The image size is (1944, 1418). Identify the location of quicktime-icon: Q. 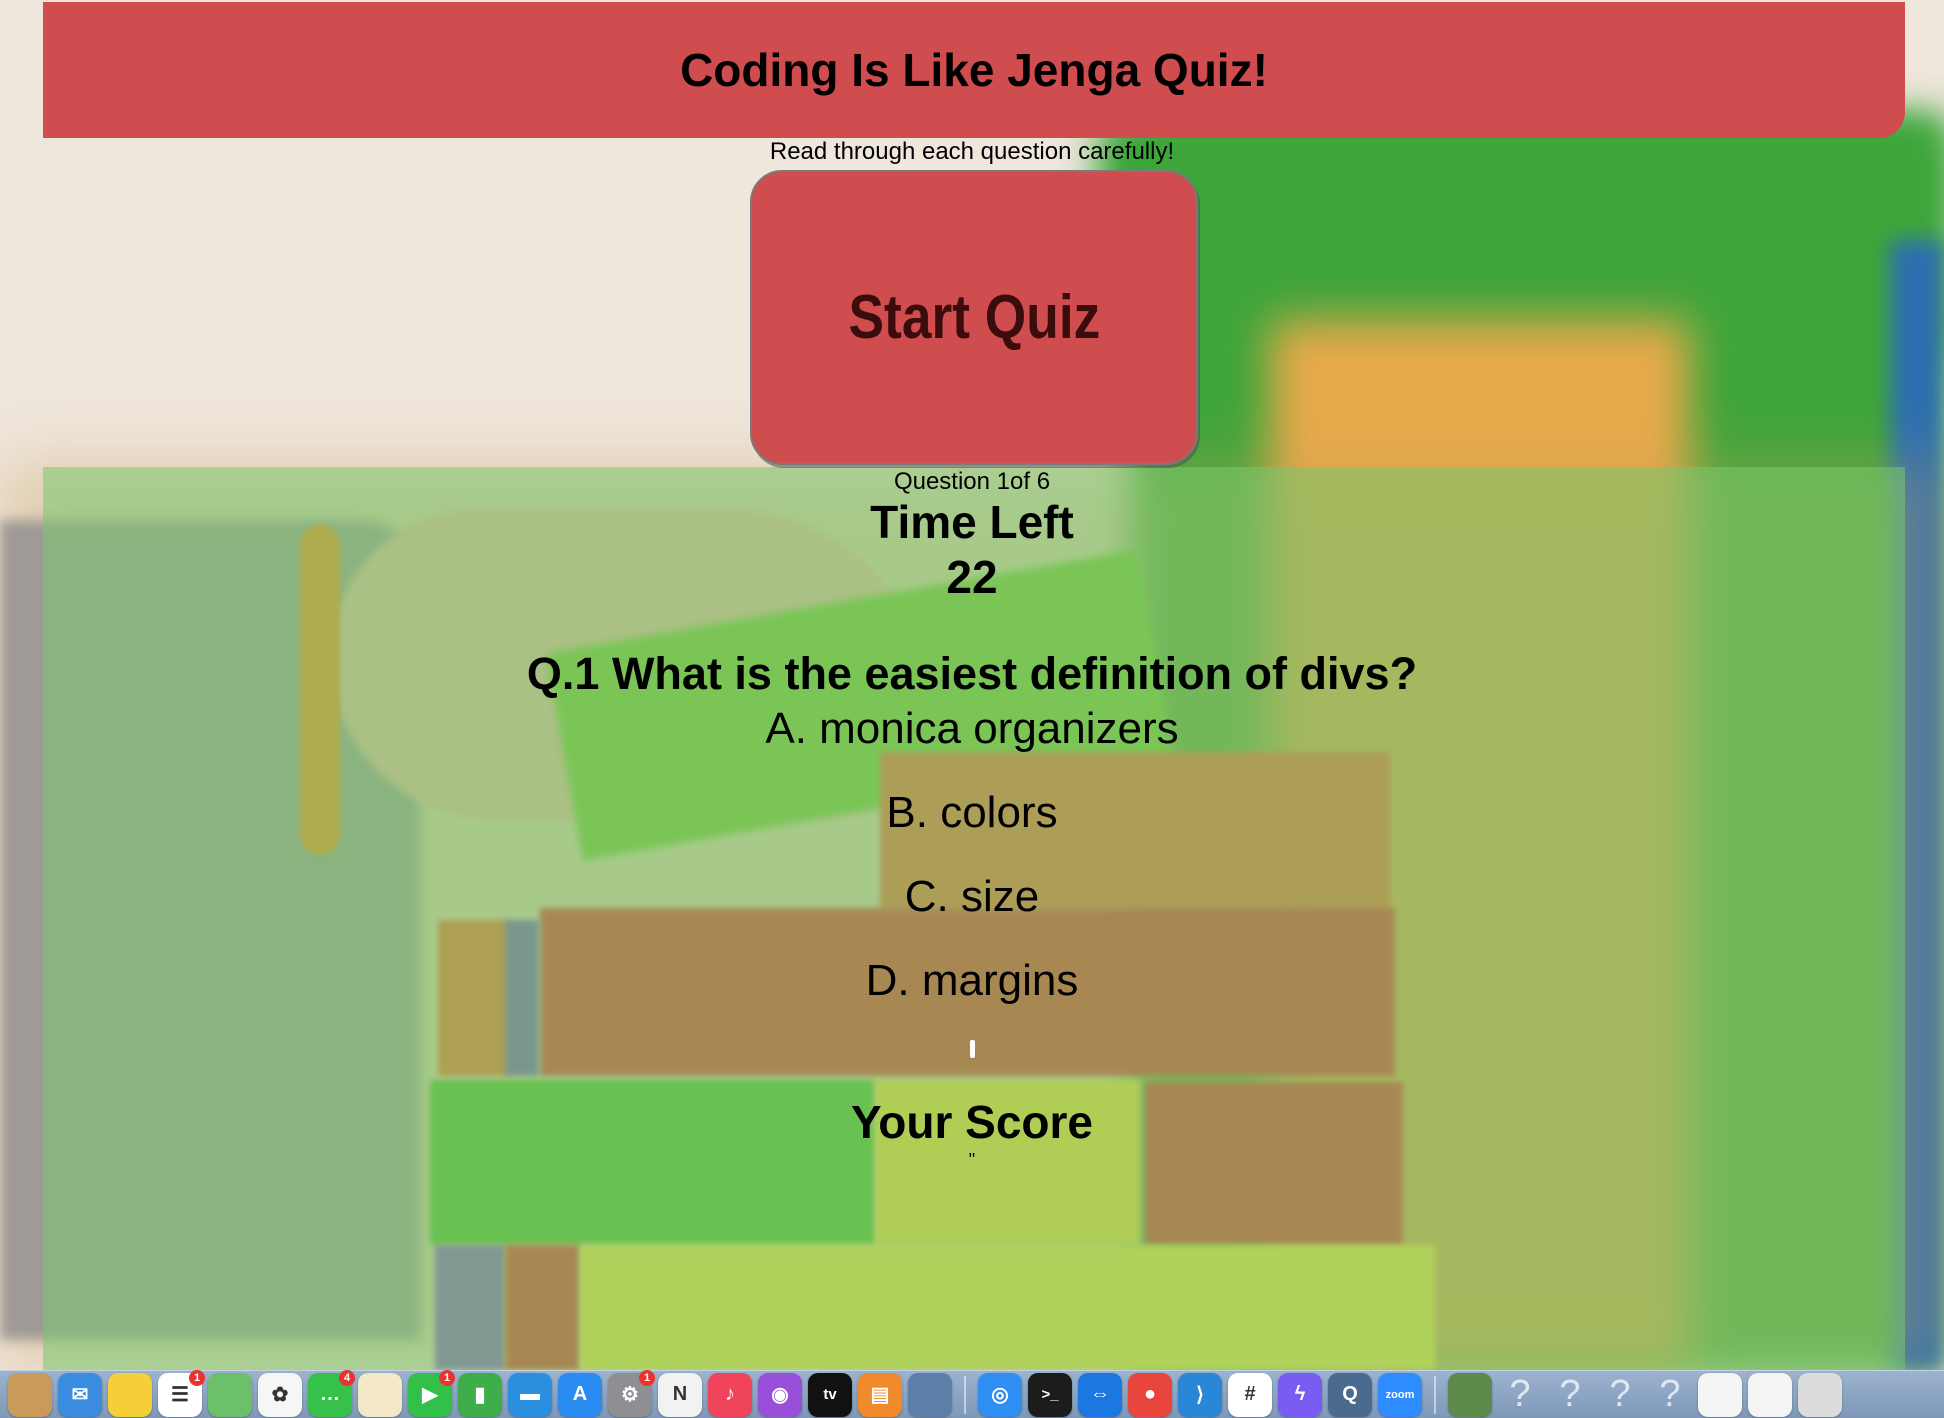
(1350, 1394).